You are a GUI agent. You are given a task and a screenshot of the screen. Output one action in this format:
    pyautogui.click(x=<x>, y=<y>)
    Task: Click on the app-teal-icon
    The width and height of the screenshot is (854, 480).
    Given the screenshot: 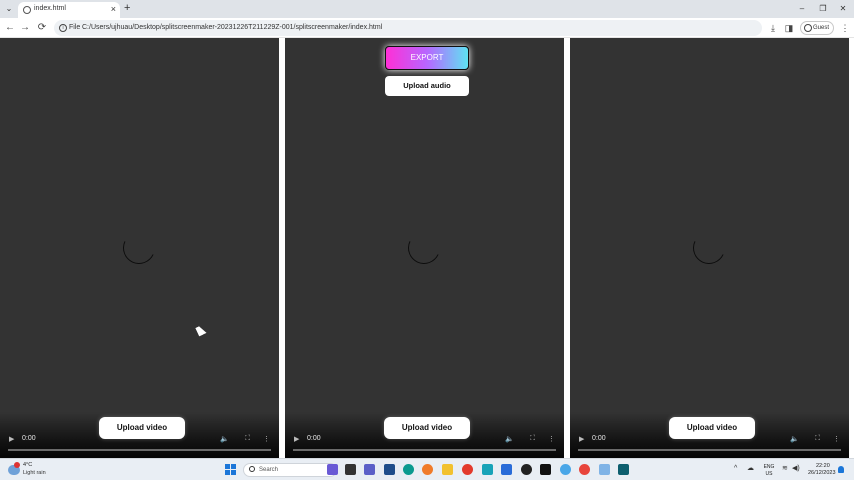 What is the action you would take?
    pyautogui.click(x=487, y=469)
    